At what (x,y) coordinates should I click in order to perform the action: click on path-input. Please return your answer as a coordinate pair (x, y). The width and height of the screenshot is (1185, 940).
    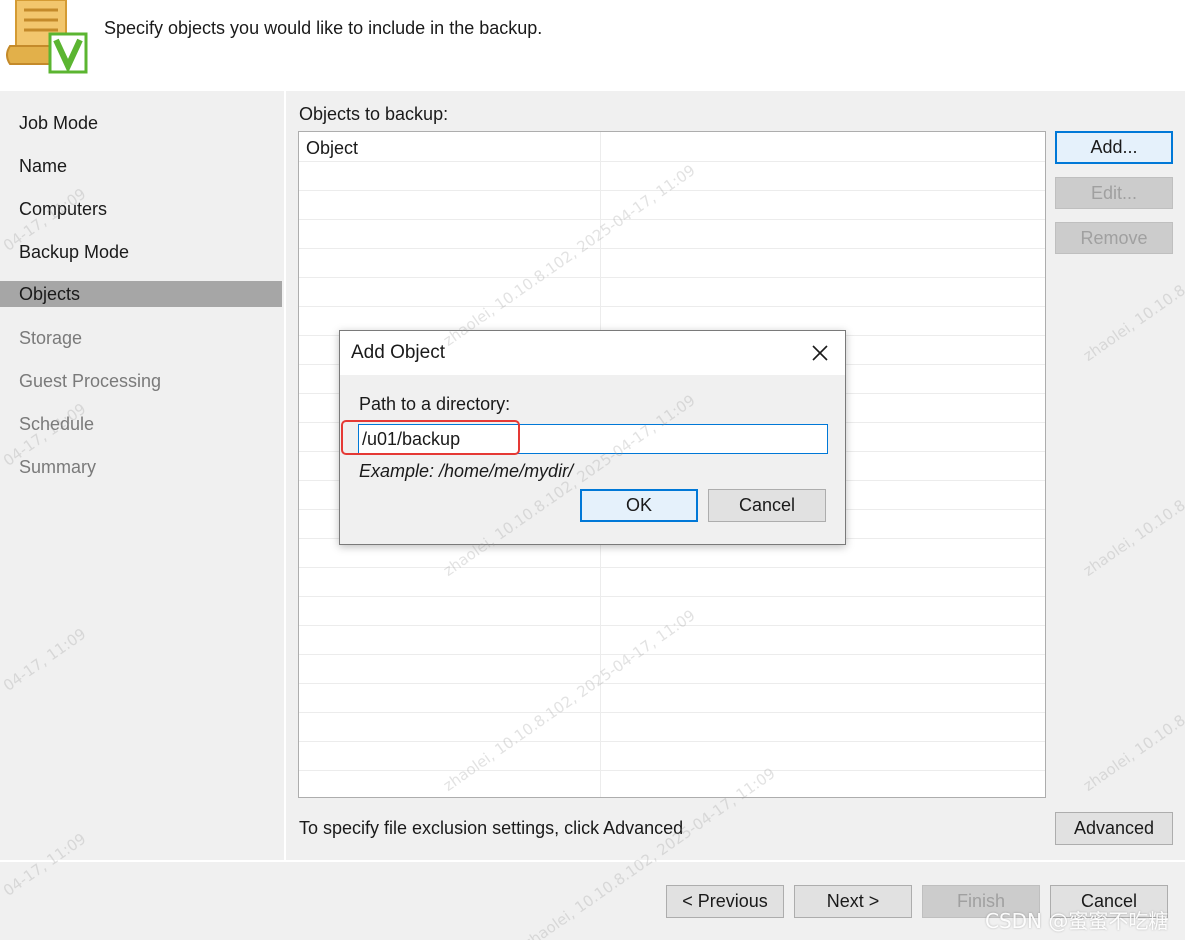
    Looking at the image, I should click on (593, 439).